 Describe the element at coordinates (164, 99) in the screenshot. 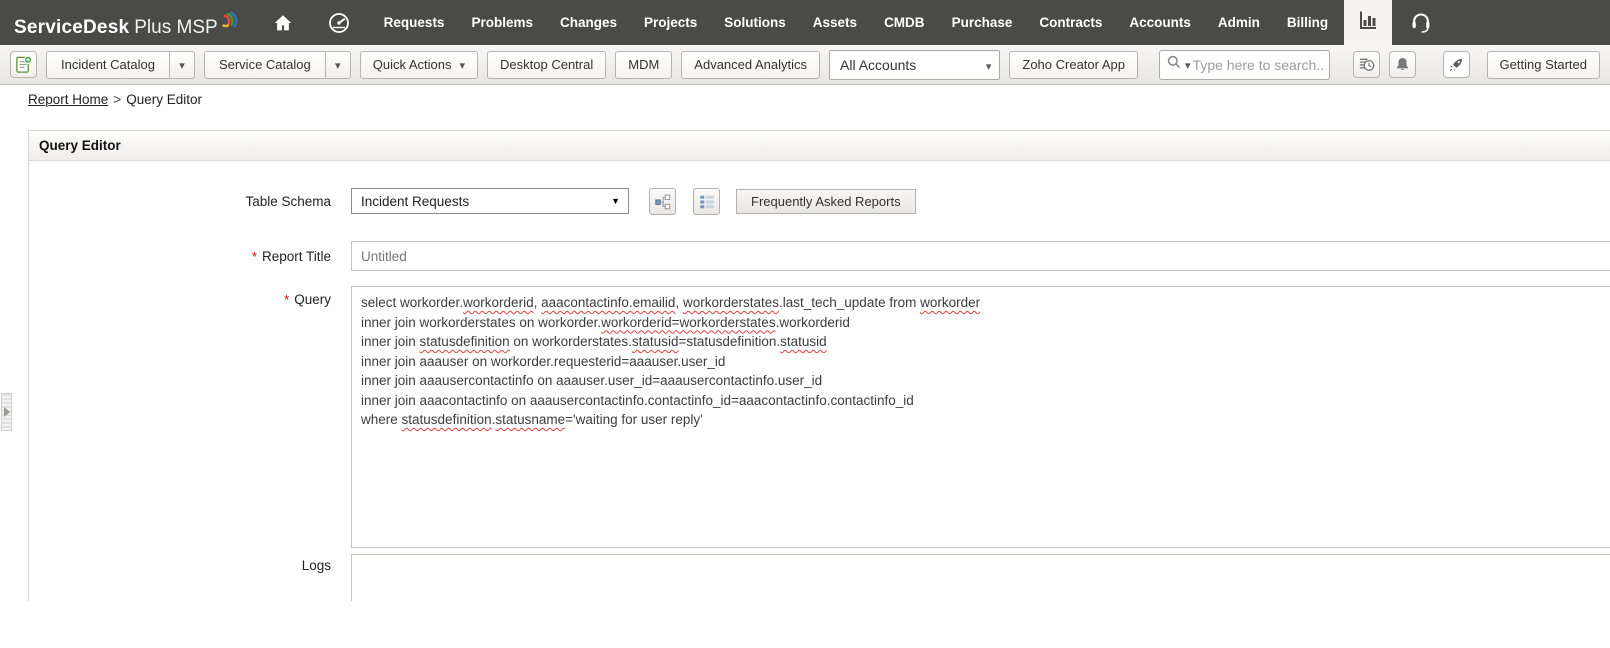

I see `breadcrumb-current: Query Editor` at that location.